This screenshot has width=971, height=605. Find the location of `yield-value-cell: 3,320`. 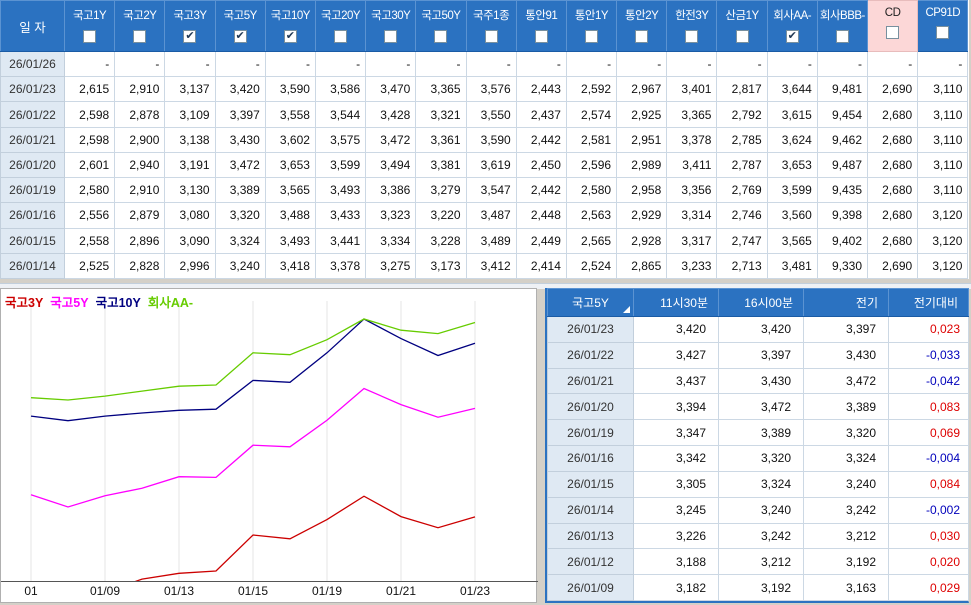

yield-value-cell: 3,320 is located at coordinates (240, 215).